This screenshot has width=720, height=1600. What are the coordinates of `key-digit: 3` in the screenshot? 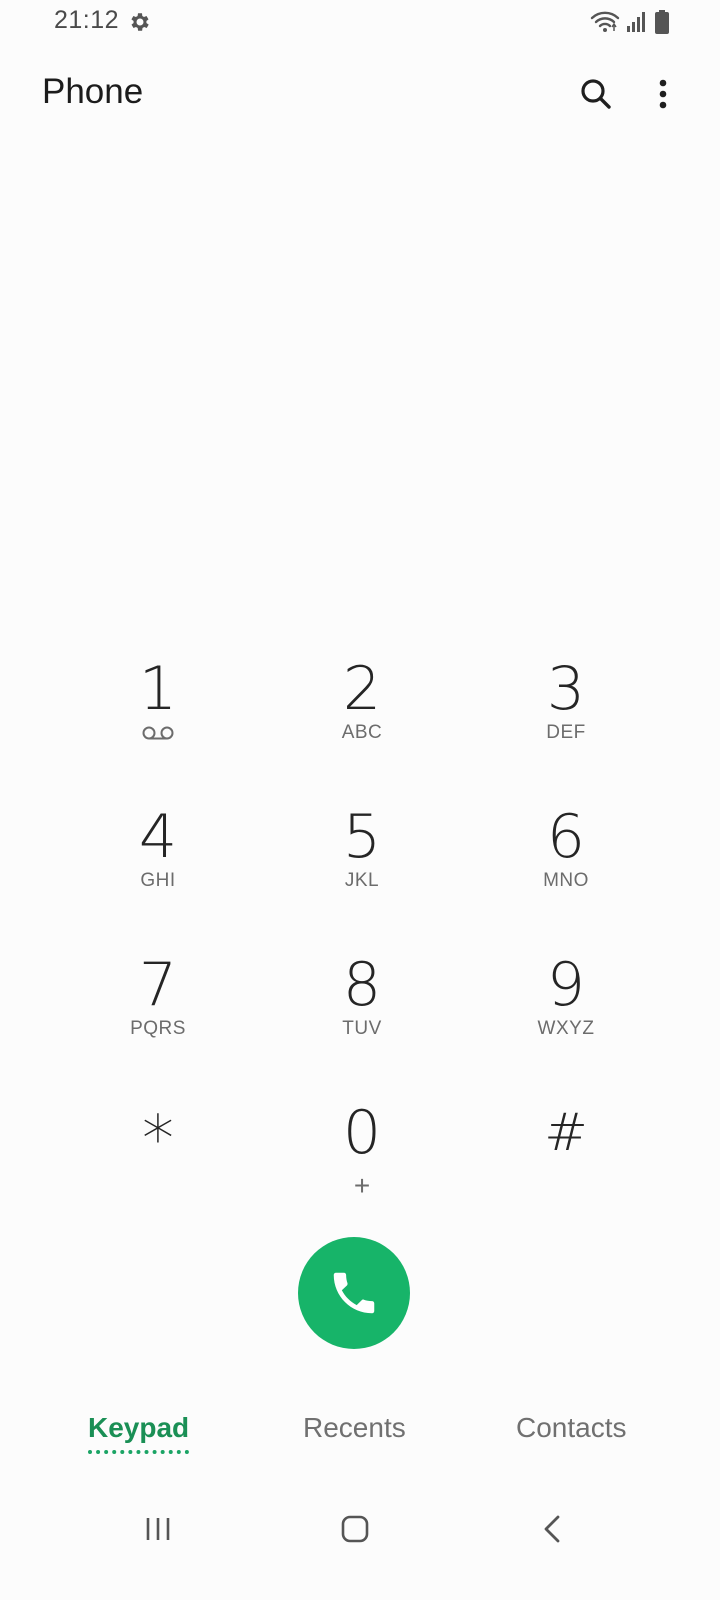 It's located at (566, 689).